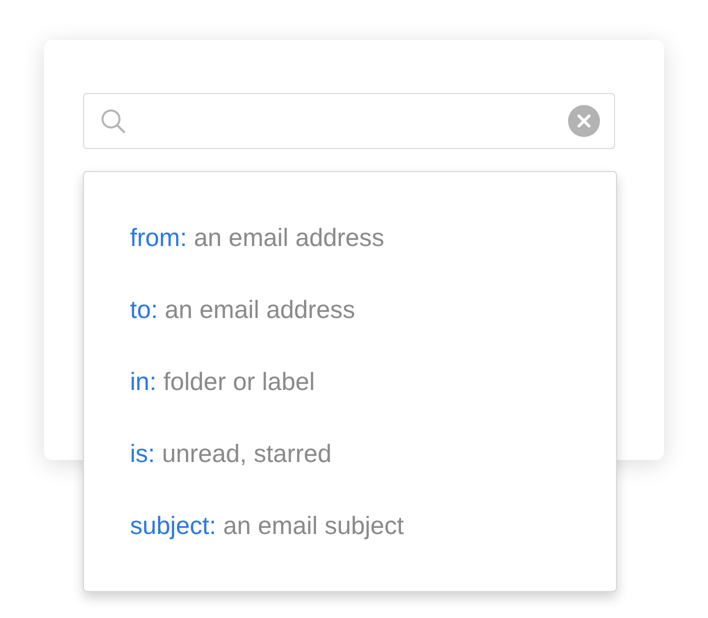  I want to click on clear-button, so click(584, 121).